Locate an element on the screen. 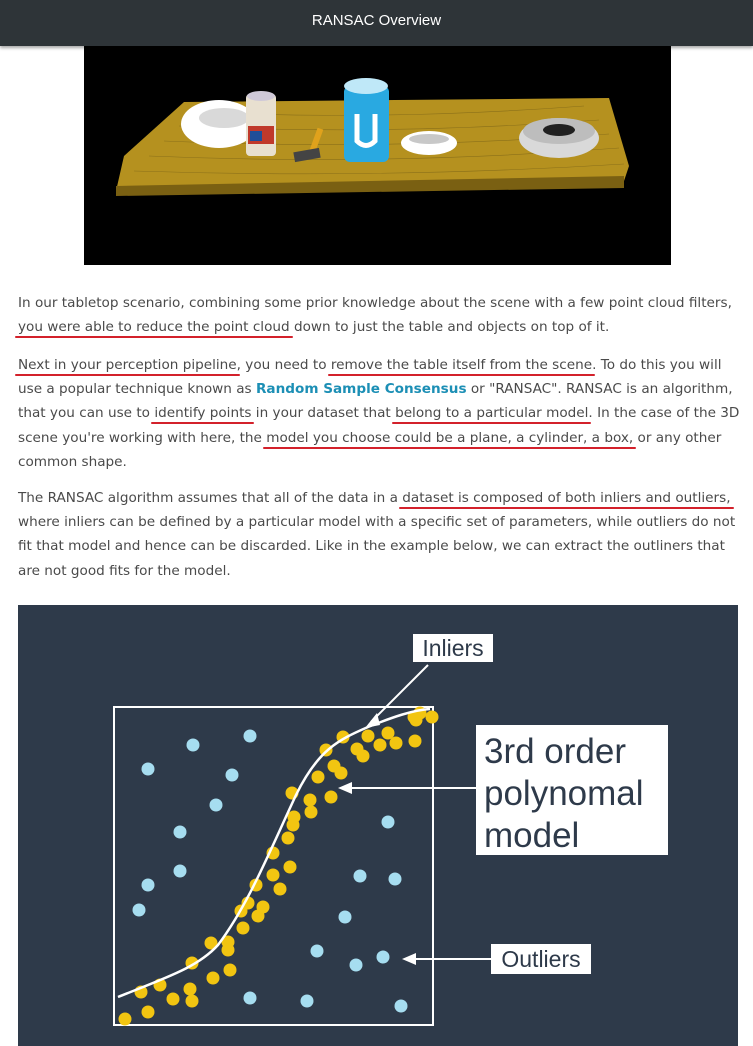  top-bar: RANSAC Overview is located at coordinates (376, 23).